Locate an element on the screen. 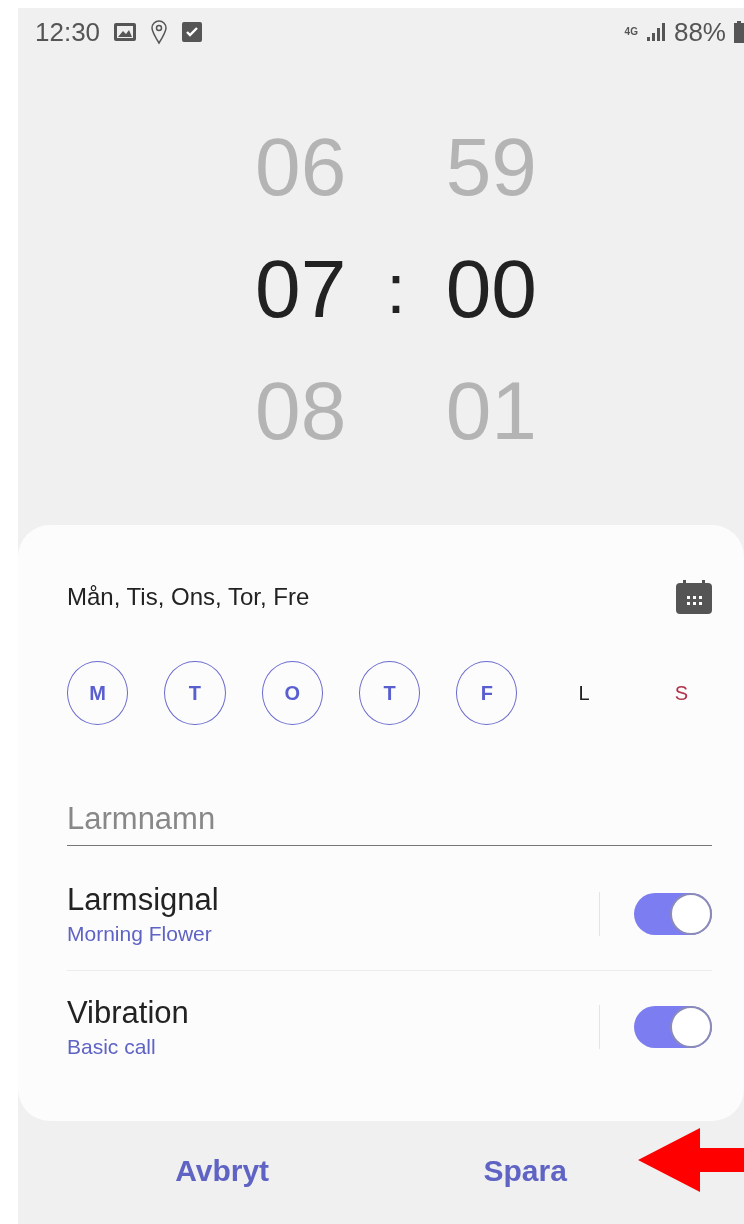  checkbox-icon is located at coordinates (192, 32).